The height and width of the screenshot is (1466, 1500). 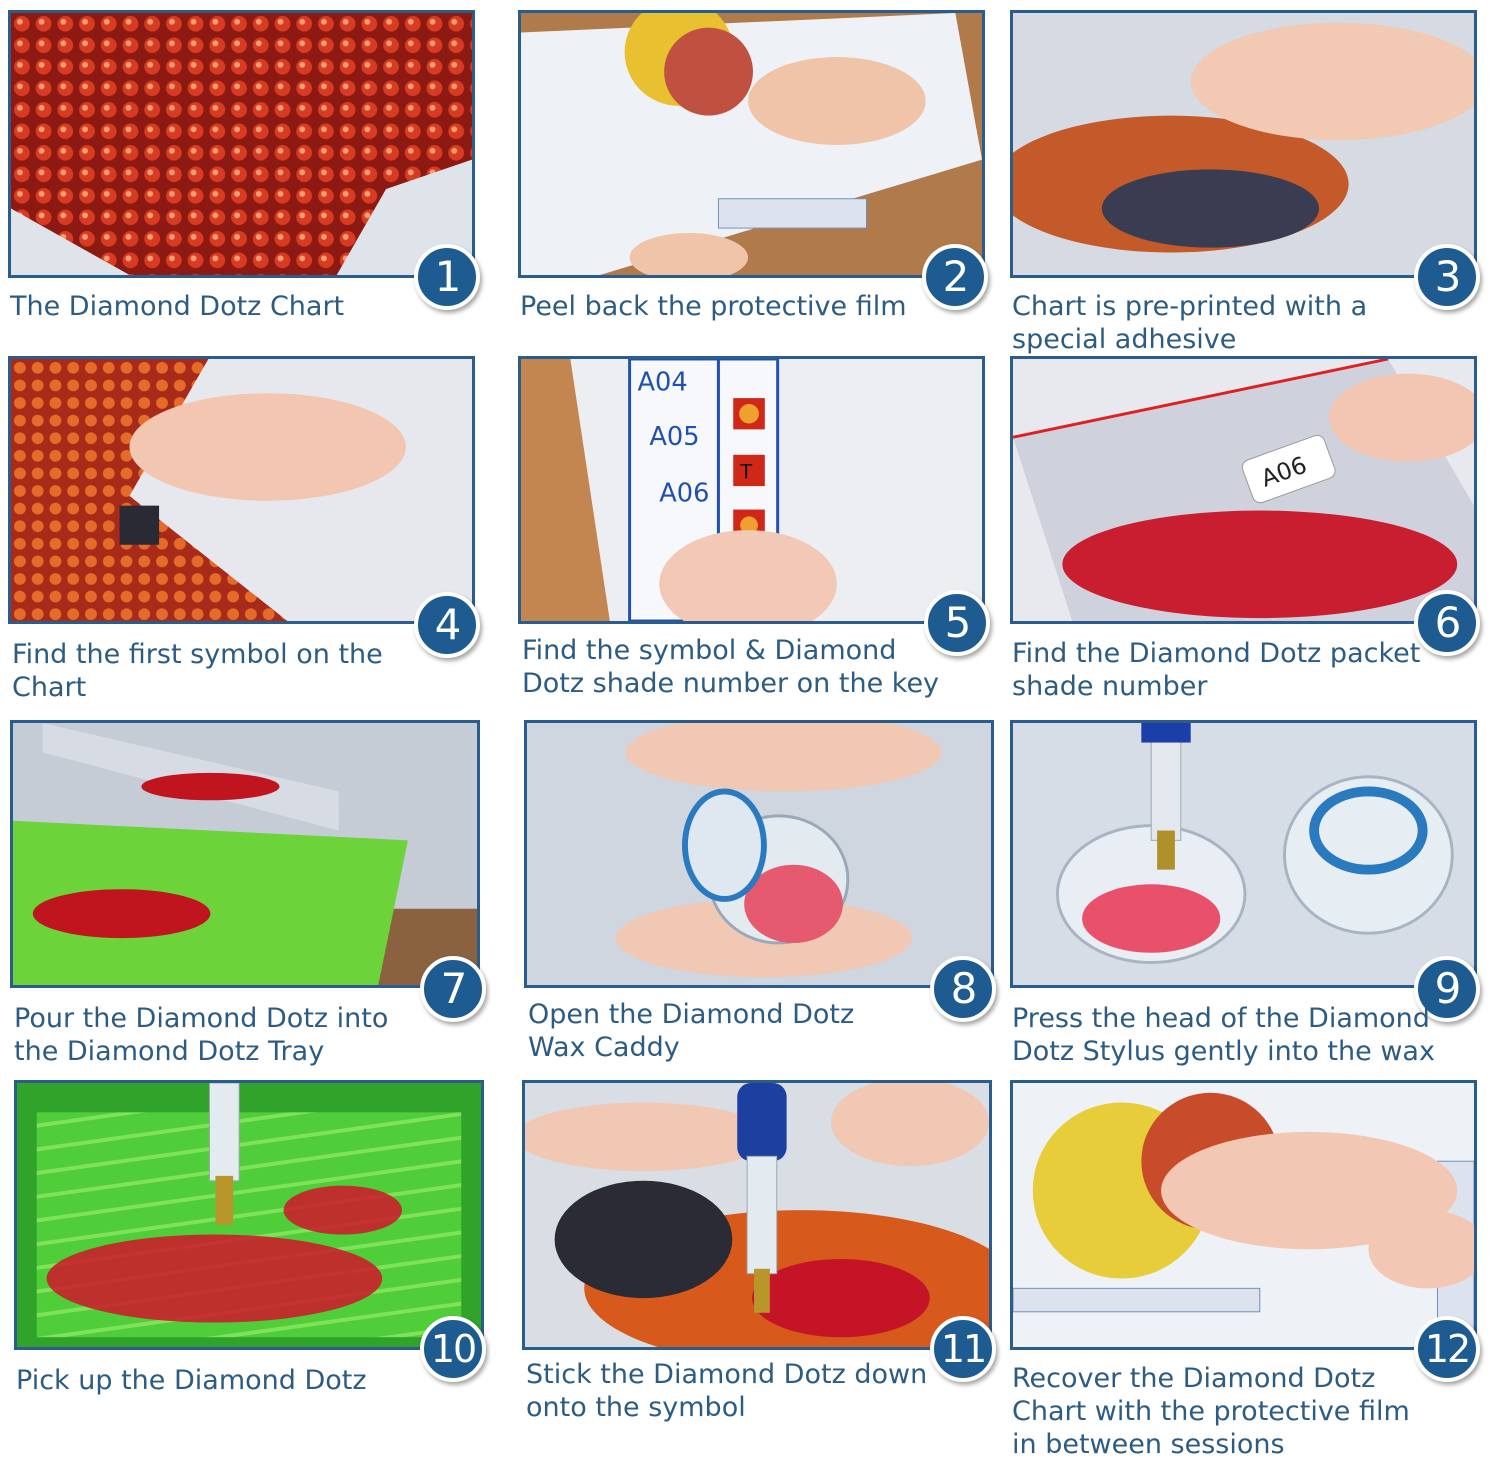 What do you see at coordinates (1243, 854) in the screenshot?
I see `stylus-wax-photo` at bounding box center [1243, 854].